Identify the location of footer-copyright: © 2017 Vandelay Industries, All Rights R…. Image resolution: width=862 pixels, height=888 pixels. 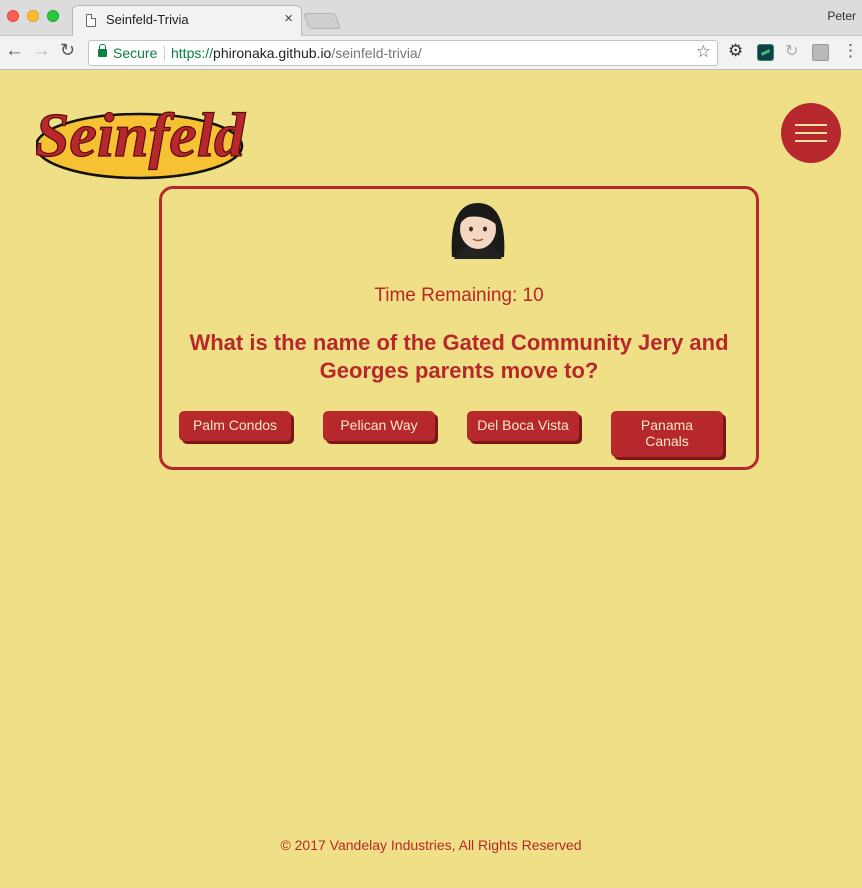
(431, 845).